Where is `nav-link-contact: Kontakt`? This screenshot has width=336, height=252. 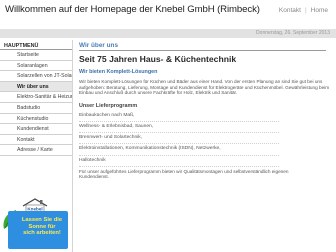
nav-link-contact: Kontakt is located at coordinates (290, 10).